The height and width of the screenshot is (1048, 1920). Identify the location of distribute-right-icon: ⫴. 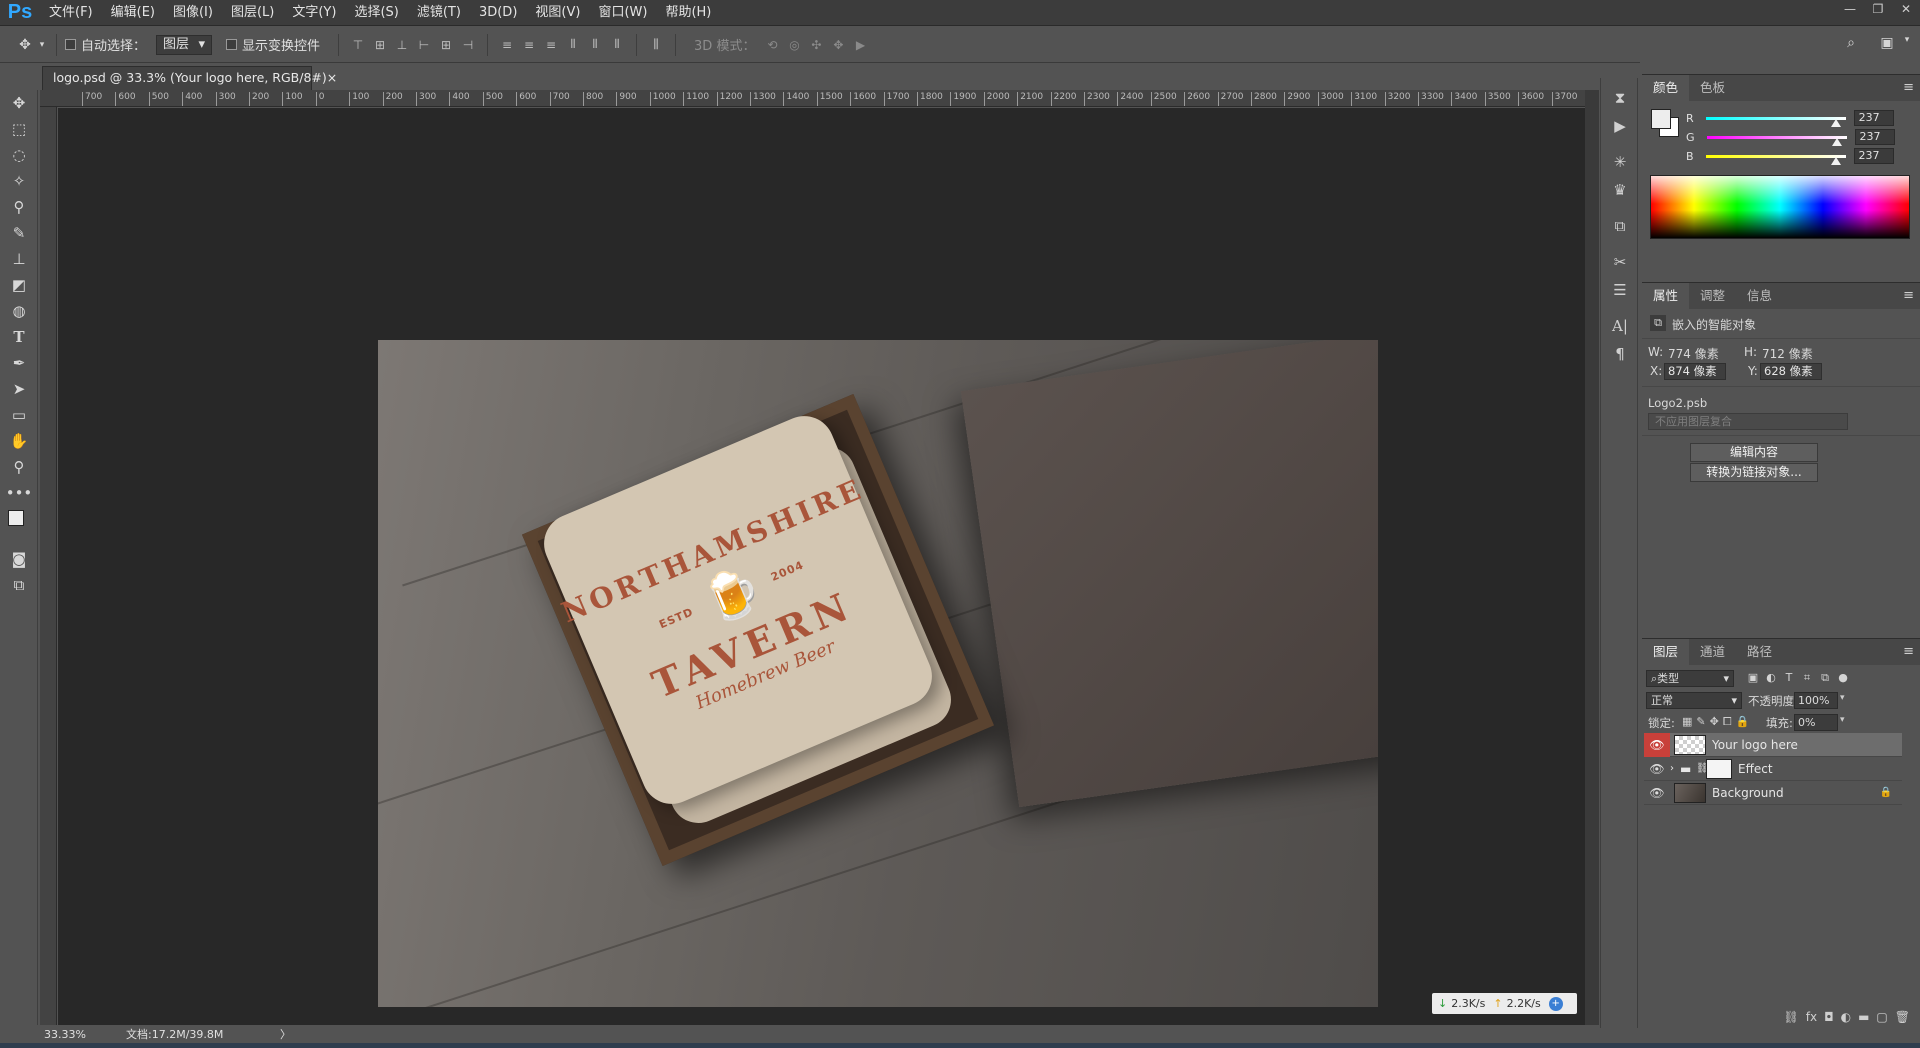
(617, 45).